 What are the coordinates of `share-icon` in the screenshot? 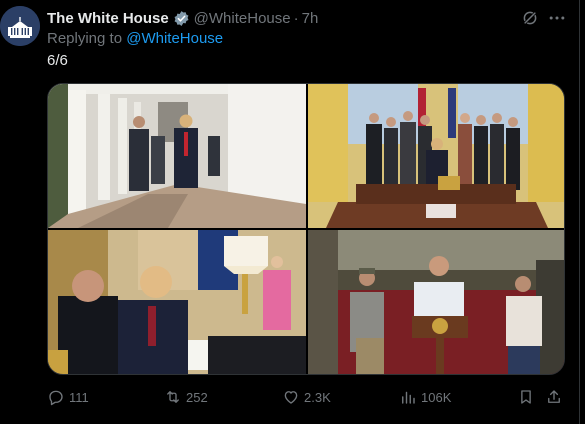 It's located at (554, 396).